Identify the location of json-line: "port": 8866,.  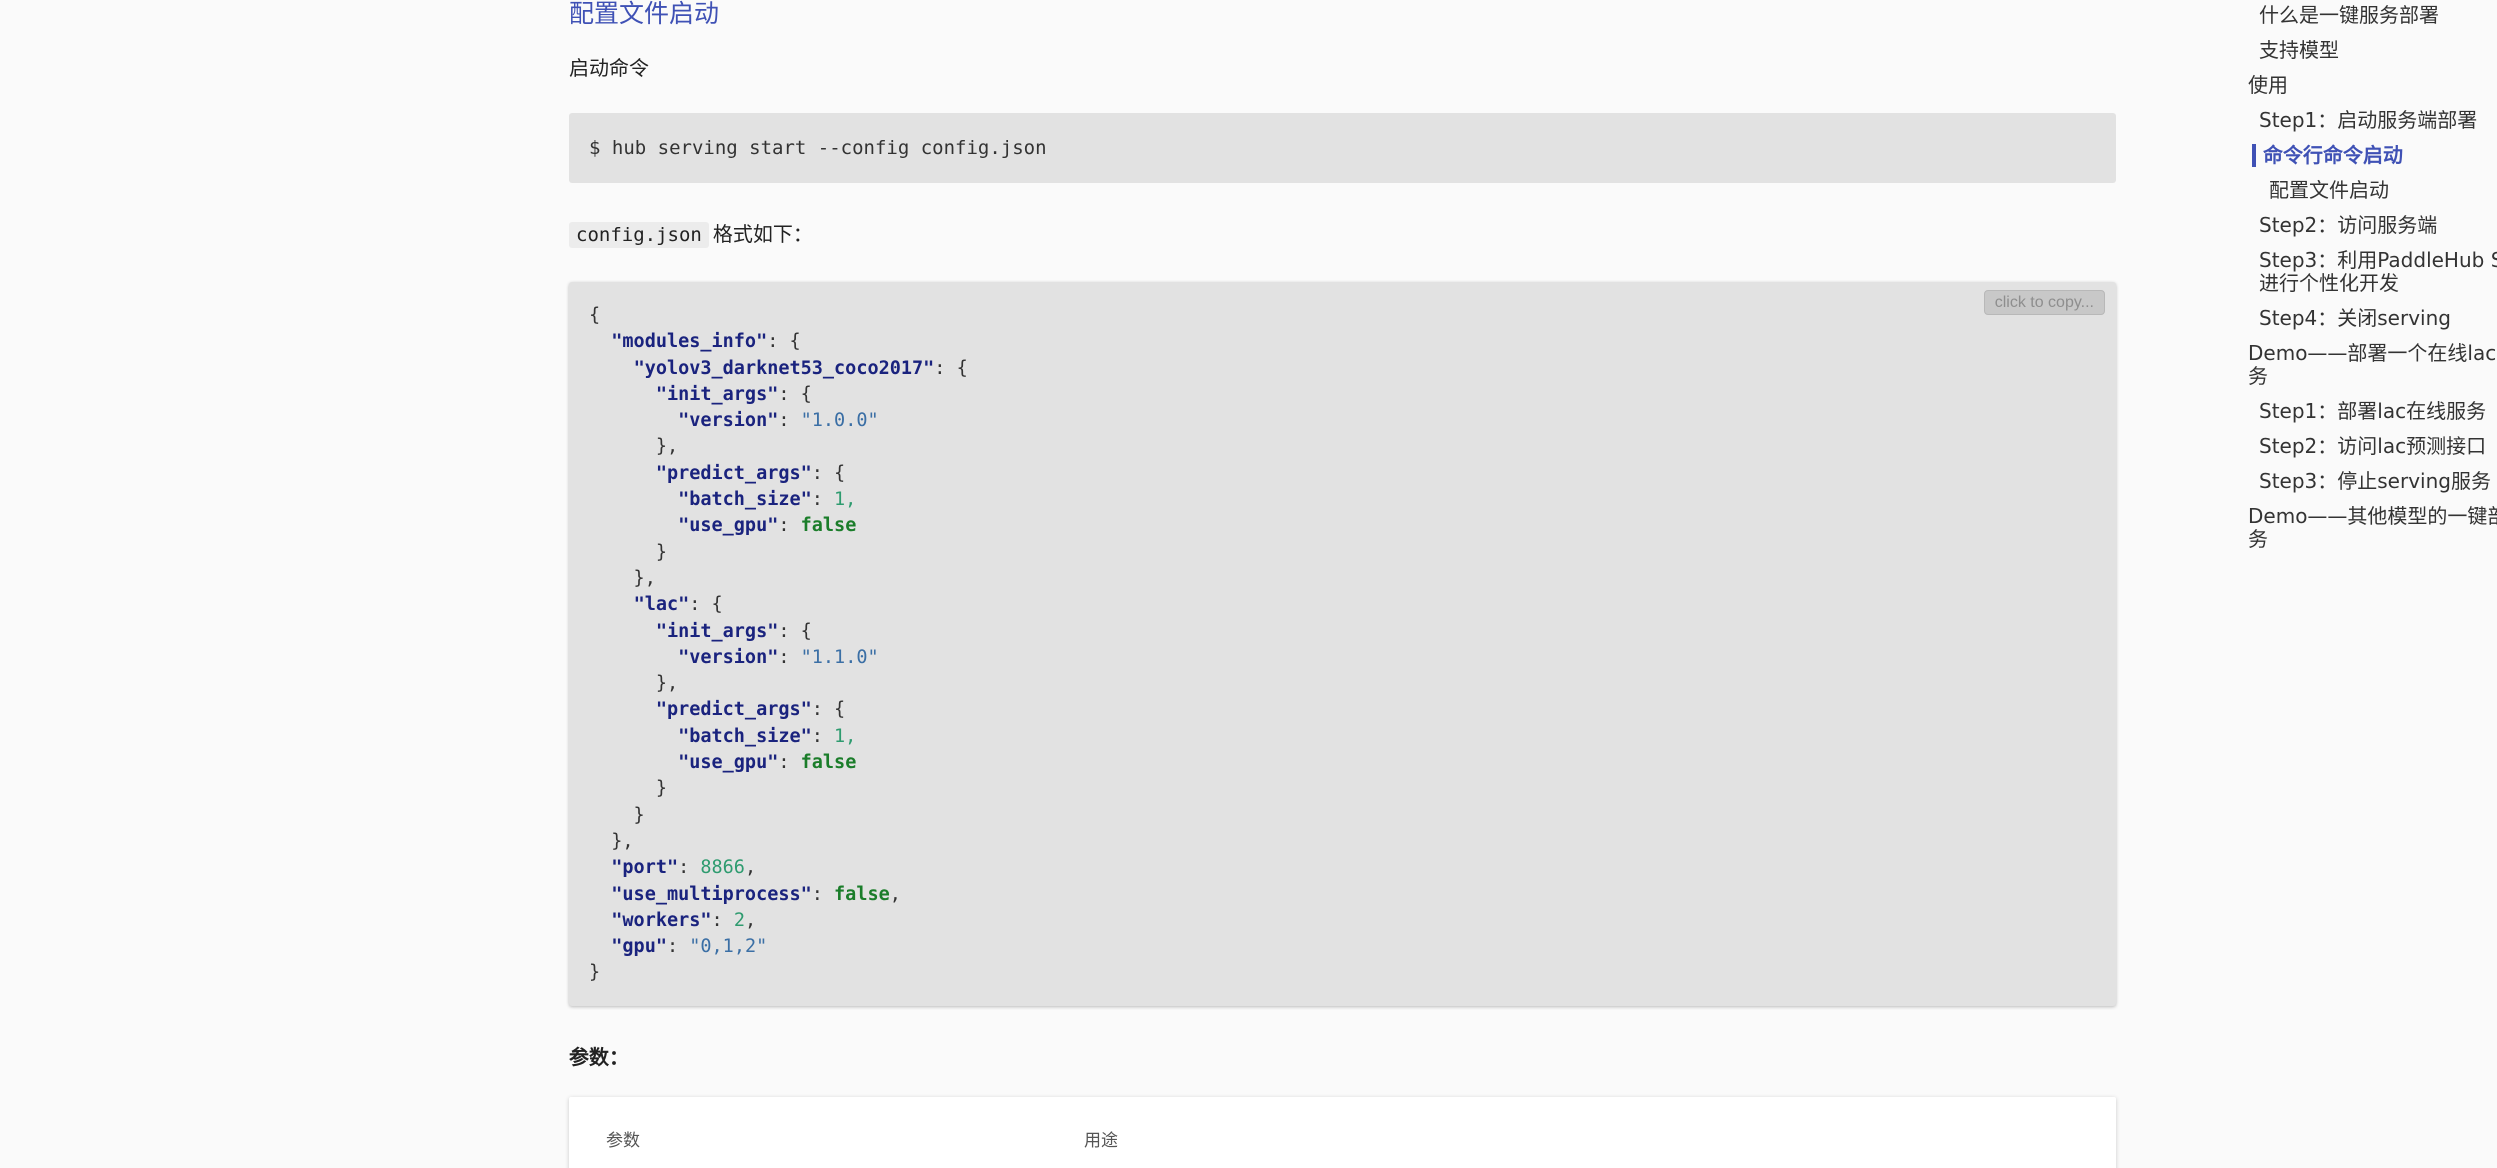
(1342, 868).